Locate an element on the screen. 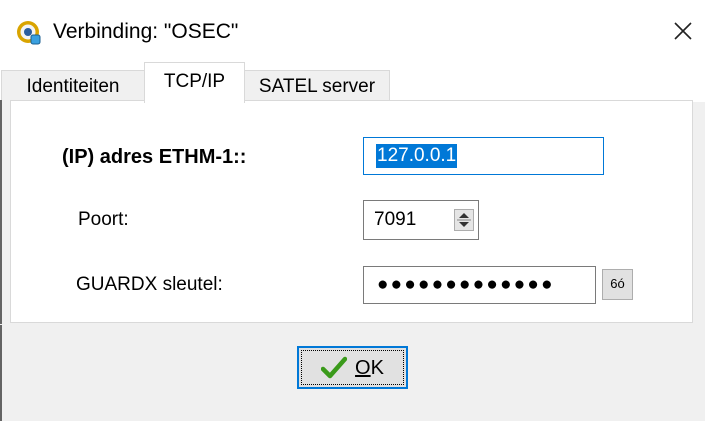 The height and width of the screenshot is (421, 705). tab-identiteiten: Identiteiten is located at coordinates (73, 86).